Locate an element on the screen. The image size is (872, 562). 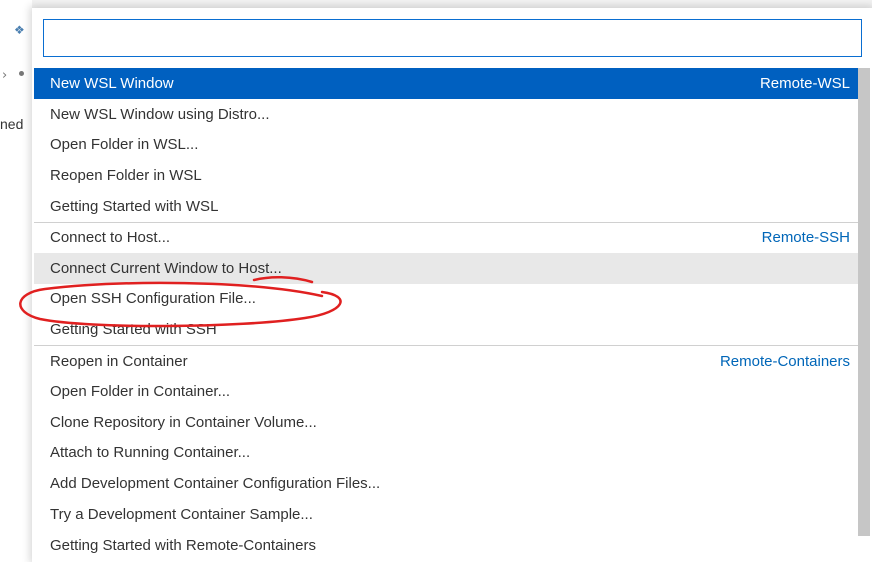
breadcrumb-dot-icon is located at coordinates (21, 73).